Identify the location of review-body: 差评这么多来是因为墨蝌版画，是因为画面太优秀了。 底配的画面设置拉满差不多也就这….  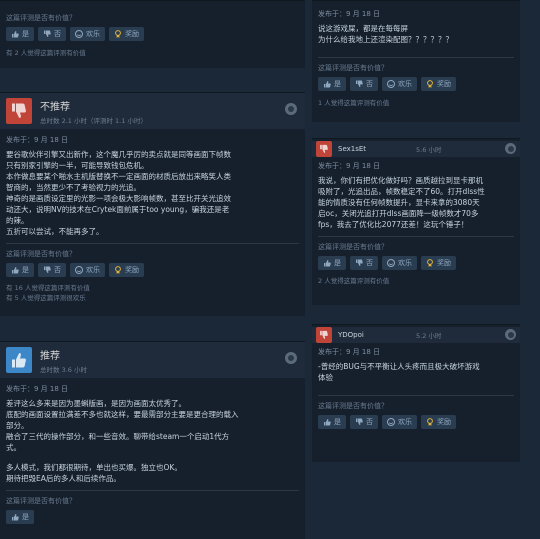
(122, 441).